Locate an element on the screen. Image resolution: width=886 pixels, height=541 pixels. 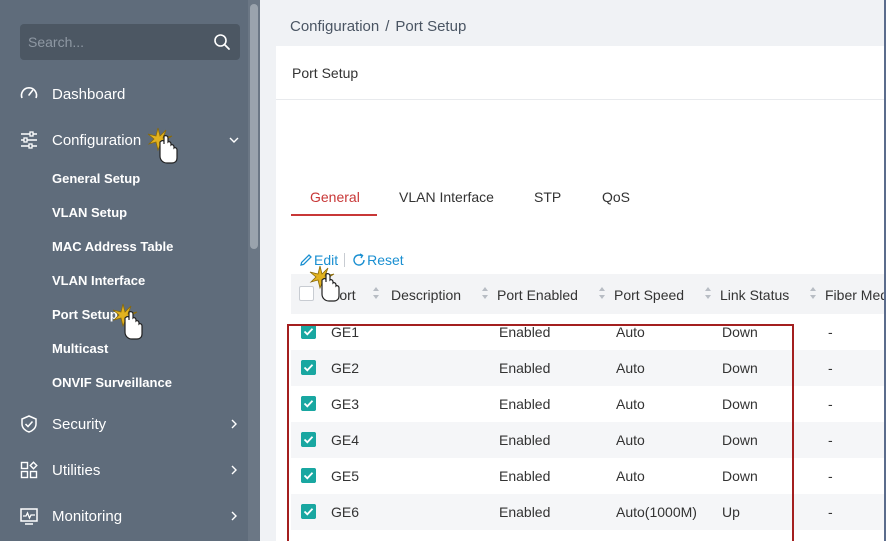
speedometer-icon is located at coordinates (29, 93).